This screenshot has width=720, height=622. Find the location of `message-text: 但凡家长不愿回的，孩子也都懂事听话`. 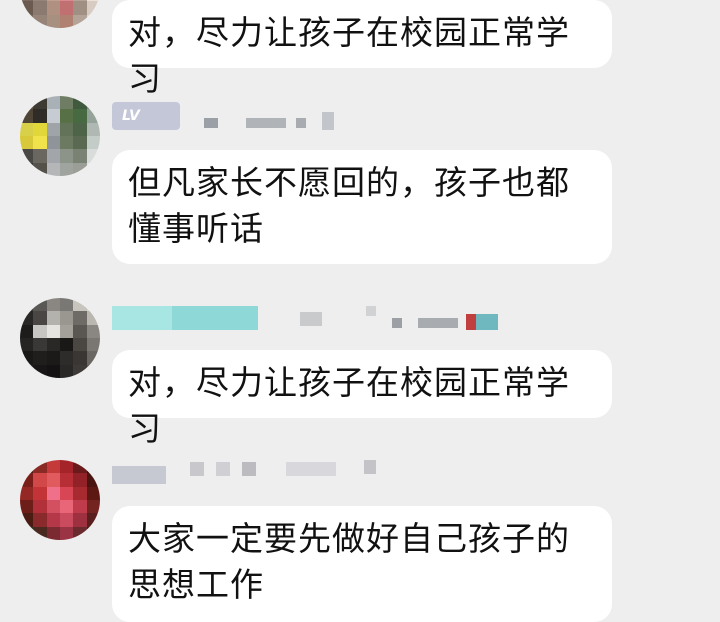

message-text: 但凡家长不愿回的，孩子也都懂事听话 is located at coordinates (349, 205).